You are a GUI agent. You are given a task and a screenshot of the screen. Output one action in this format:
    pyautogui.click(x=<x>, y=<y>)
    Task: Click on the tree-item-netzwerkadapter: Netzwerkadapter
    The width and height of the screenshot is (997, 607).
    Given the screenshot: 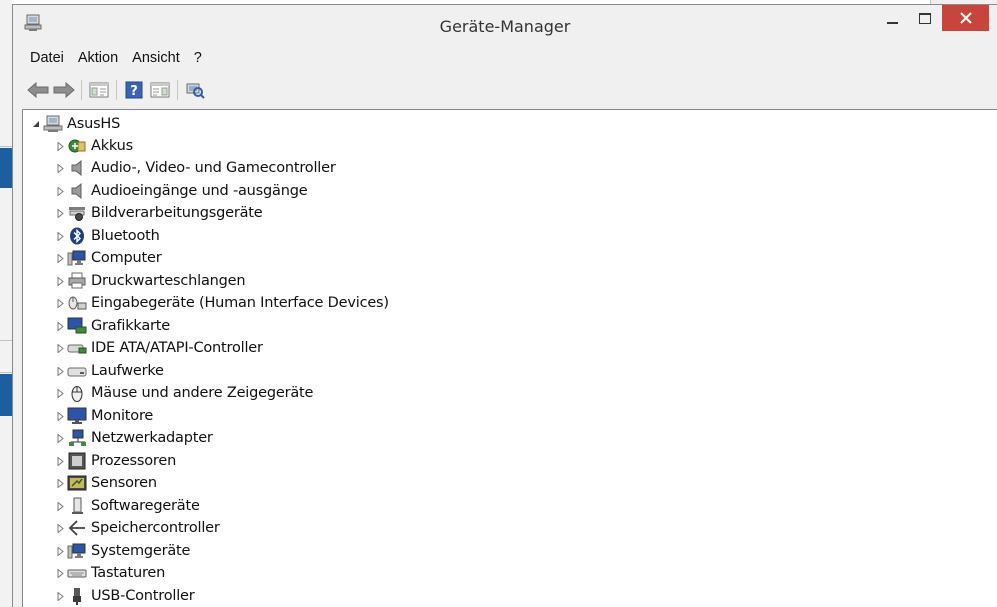 What is the action you would take?
    pyautogui.click(x=133, y=438)
    